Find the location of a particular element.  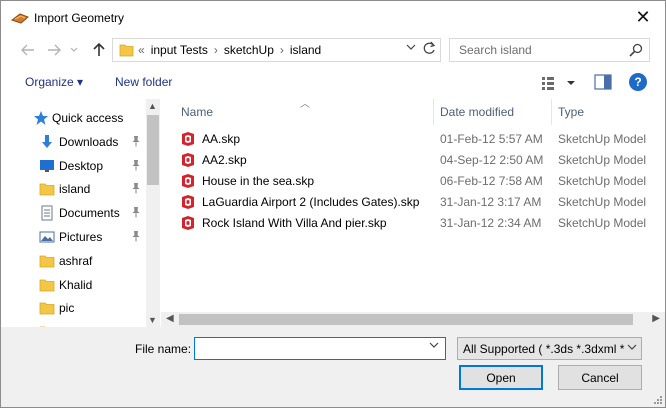

file-name: Rock Island With Villa And pier.skp is located at coordinates (294, 223).